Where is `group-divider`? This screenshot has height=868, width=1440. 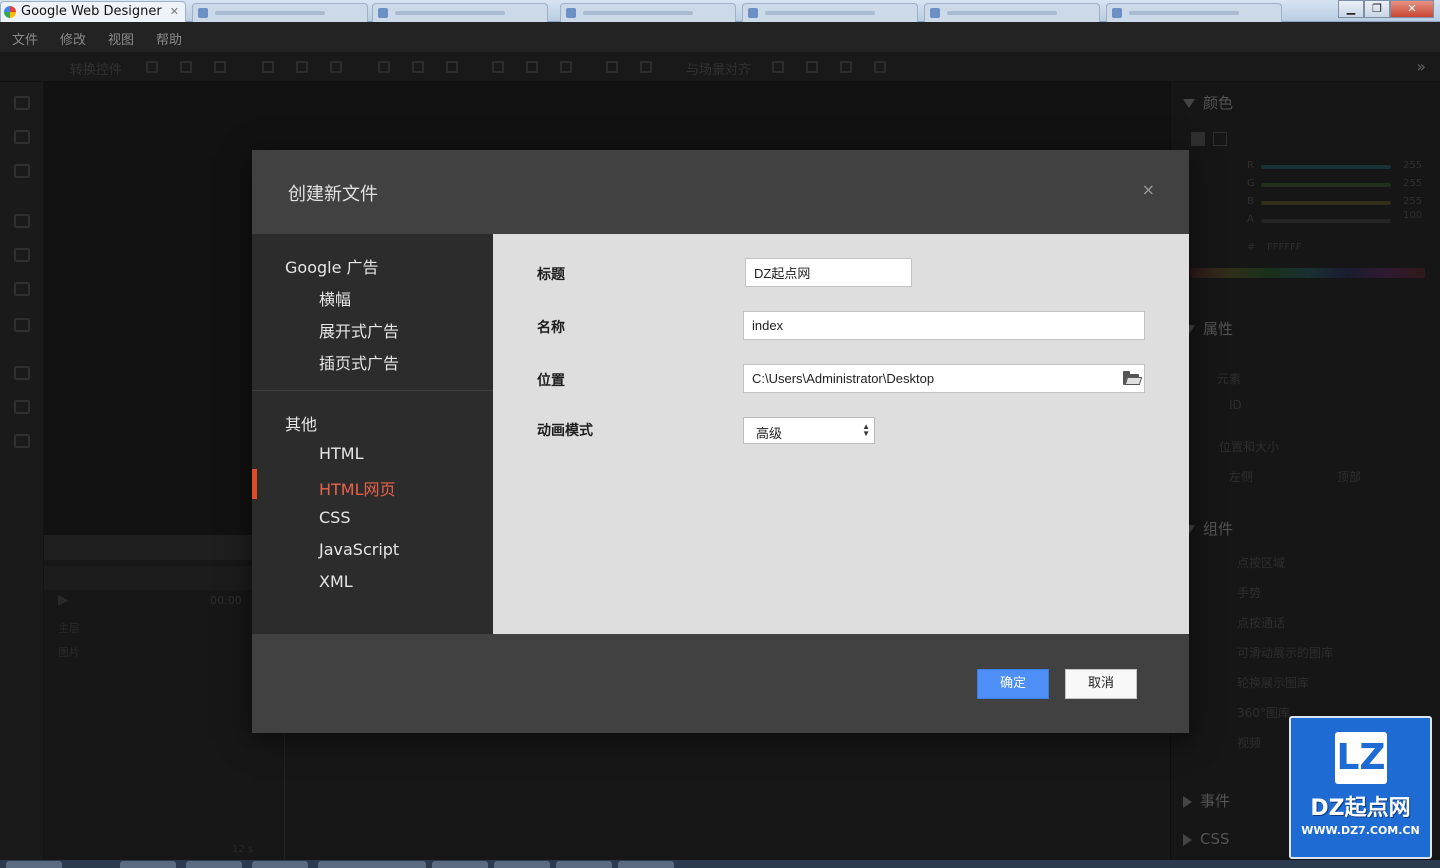 group-divider is located at coordinates (372, 390).